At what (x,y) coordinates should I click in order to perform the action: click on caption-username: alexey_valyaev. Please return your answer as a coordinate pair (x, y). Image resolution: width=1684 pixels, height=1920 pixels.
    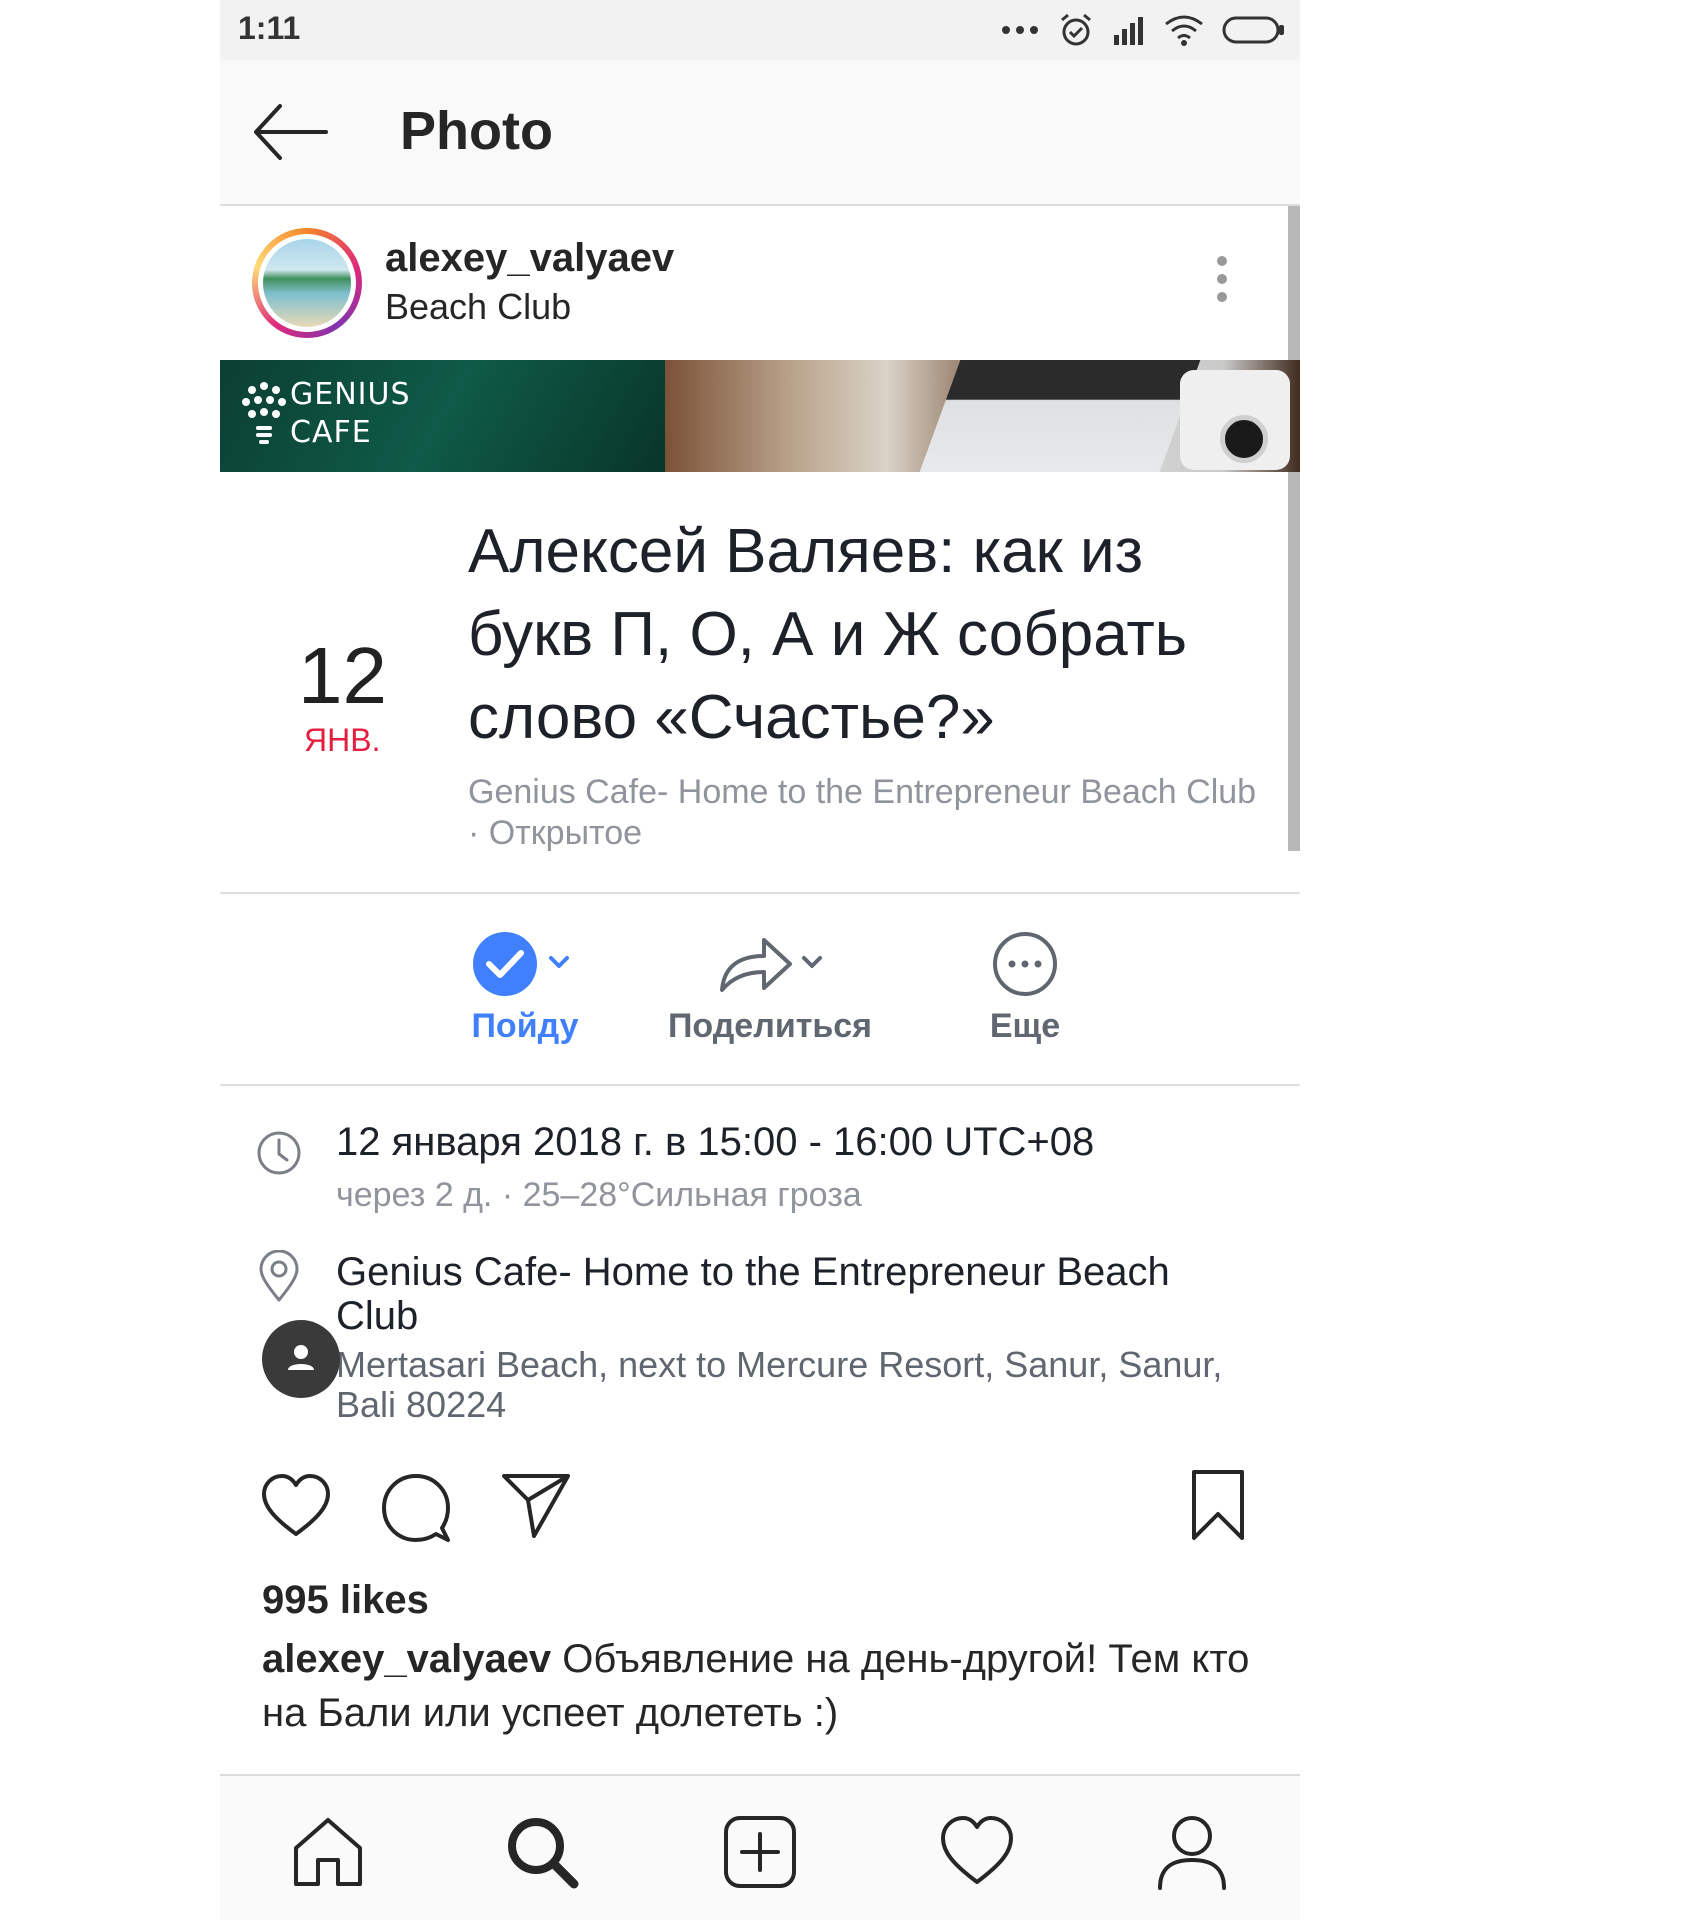
    Looking at the image, I should click on (406, 1659).